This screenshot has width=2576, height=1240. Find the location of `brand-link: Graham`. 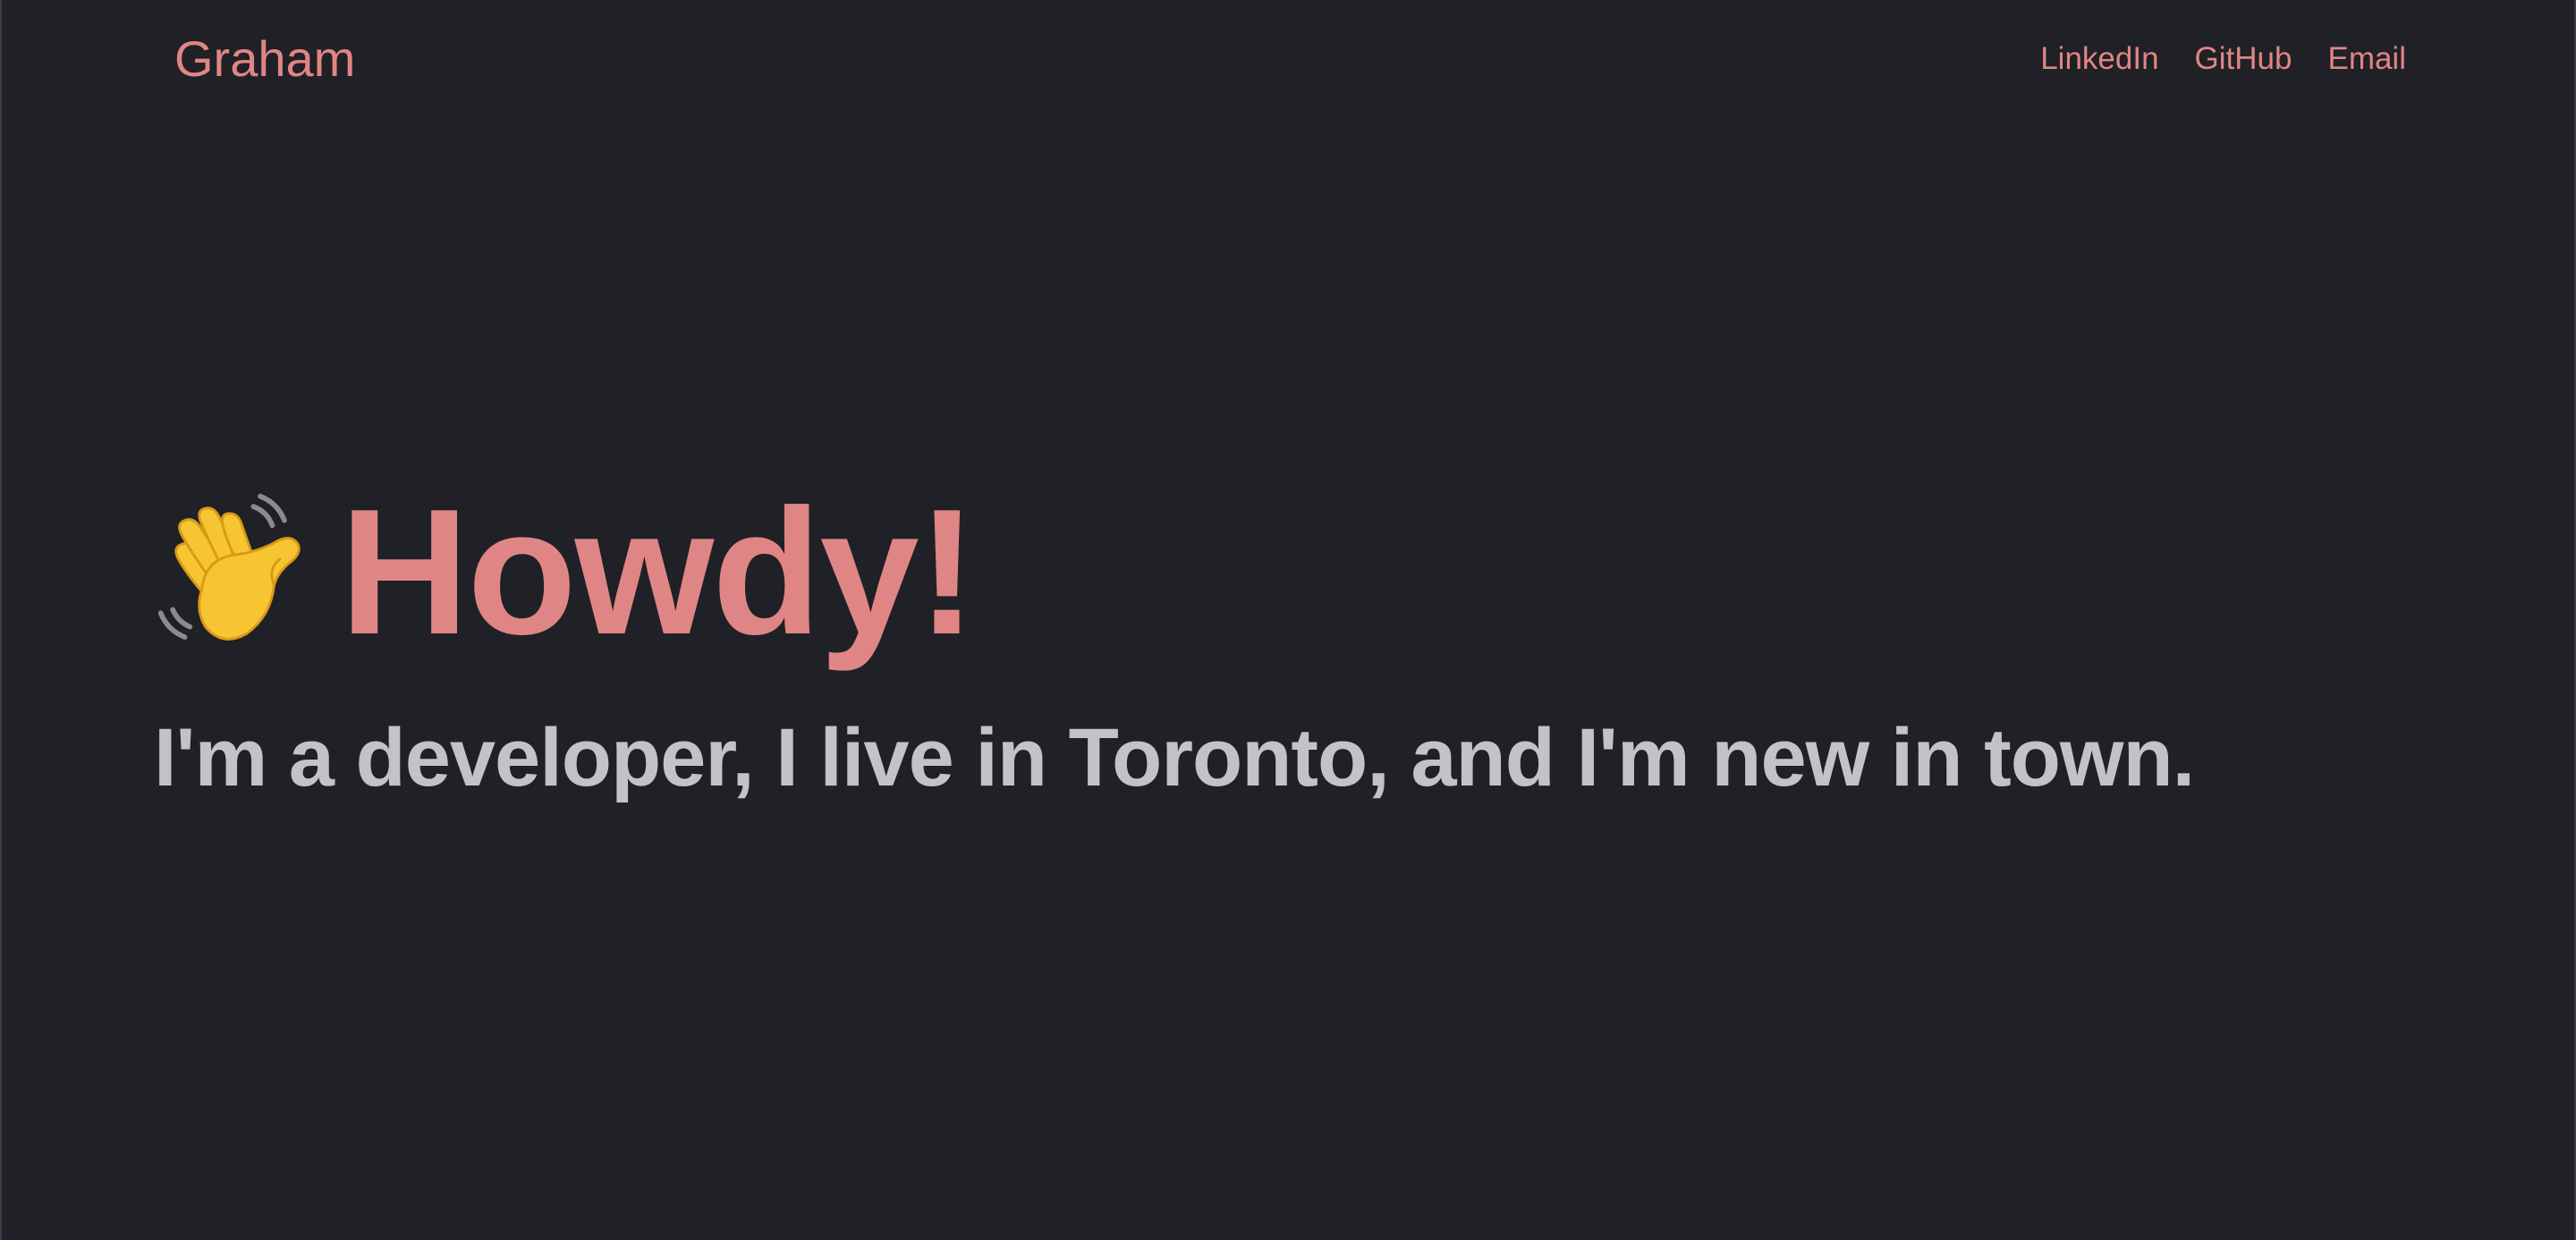

brand-link: Graham is located at coordinates (264, 59).